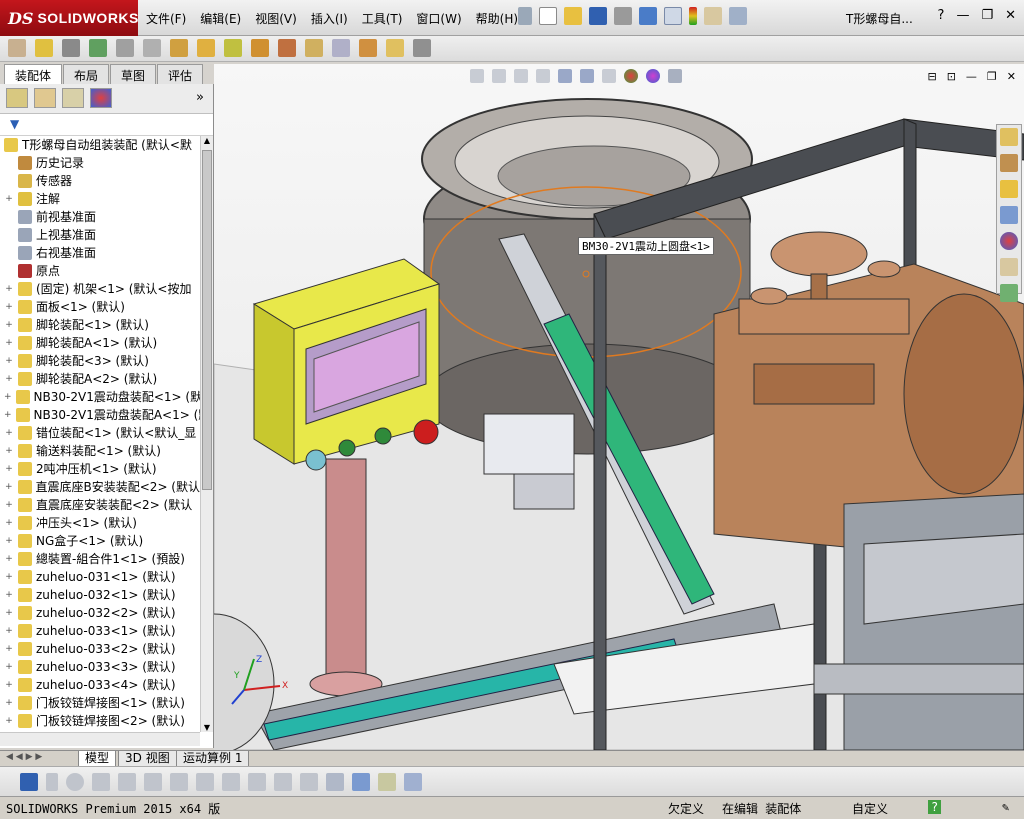 The width and height of the screenshot is (1024, 819). What do you see at coordinates (166, 18) in the screenshot?
I see `menu-file: 文件(F)` at bounding box center [166, 18].